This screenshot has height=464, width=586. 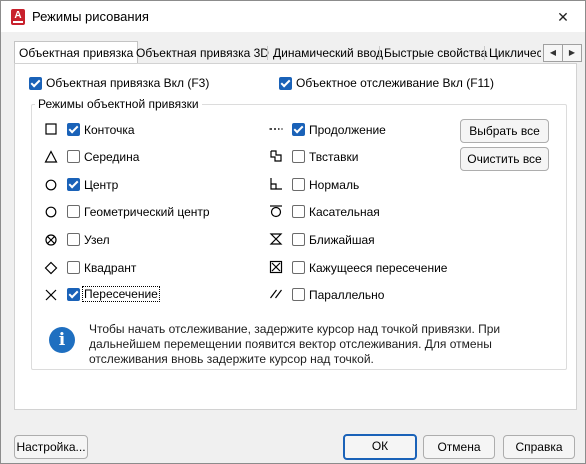 What do you see at coordinates (202, 53) in the screenshot?
I see `tab-3d-object-snap: Объектная привязка 3D` at bounding box center [202, 53].